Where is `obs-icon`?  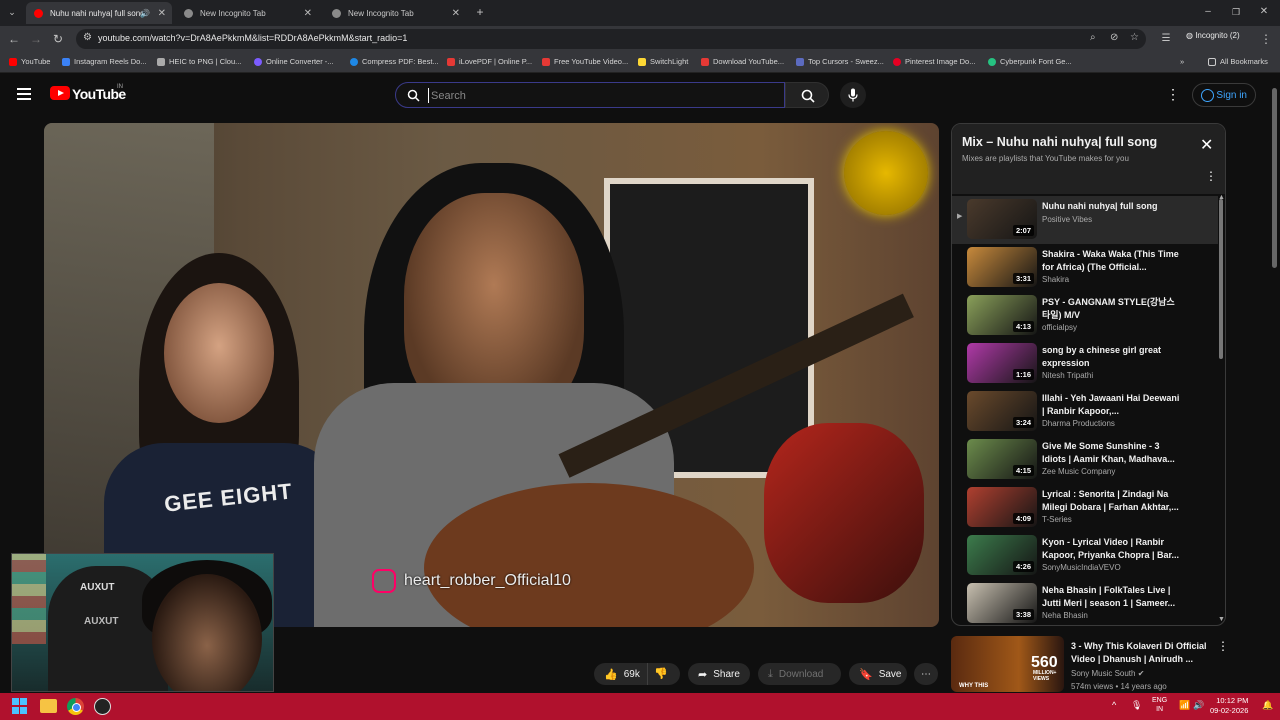 obs-icon is located at coordinates (102, 706).